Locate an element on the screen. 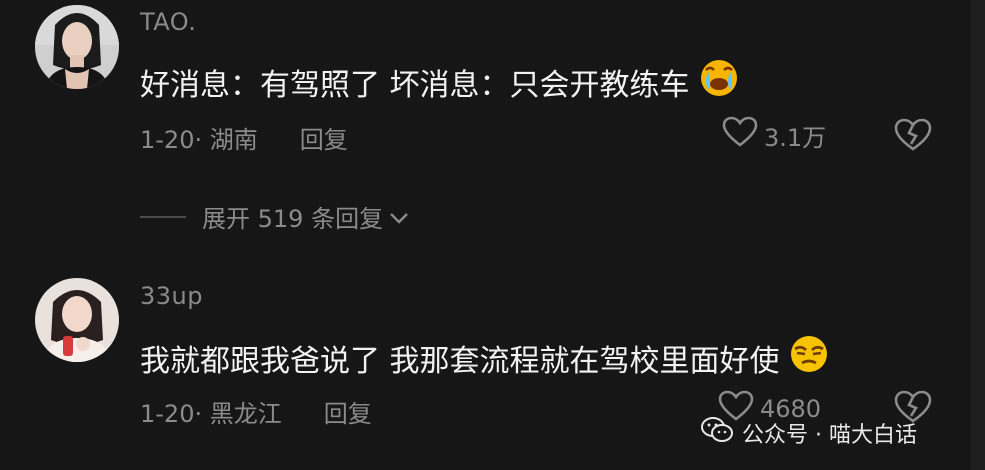 This screenshot has width=985, height=470. comment-text: 好消息：有驾照了 坏消息：只会开教练车 is located at coordinates (441, 82).